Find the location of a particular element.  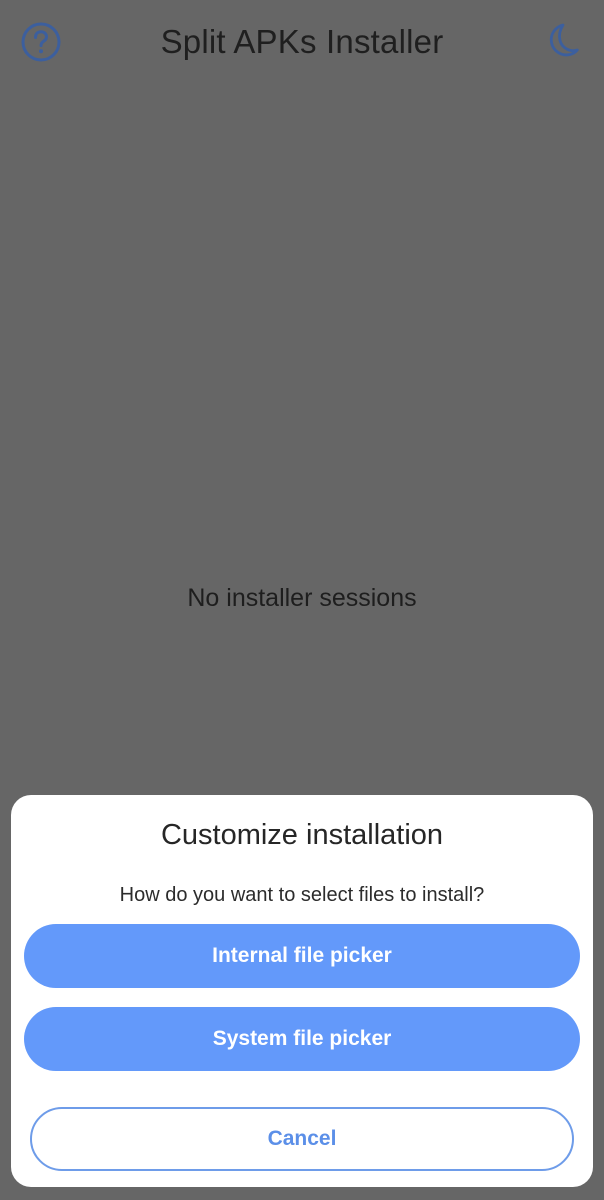

internal-file-picker-button: Internal file picker is located at coordinates (302, 956).